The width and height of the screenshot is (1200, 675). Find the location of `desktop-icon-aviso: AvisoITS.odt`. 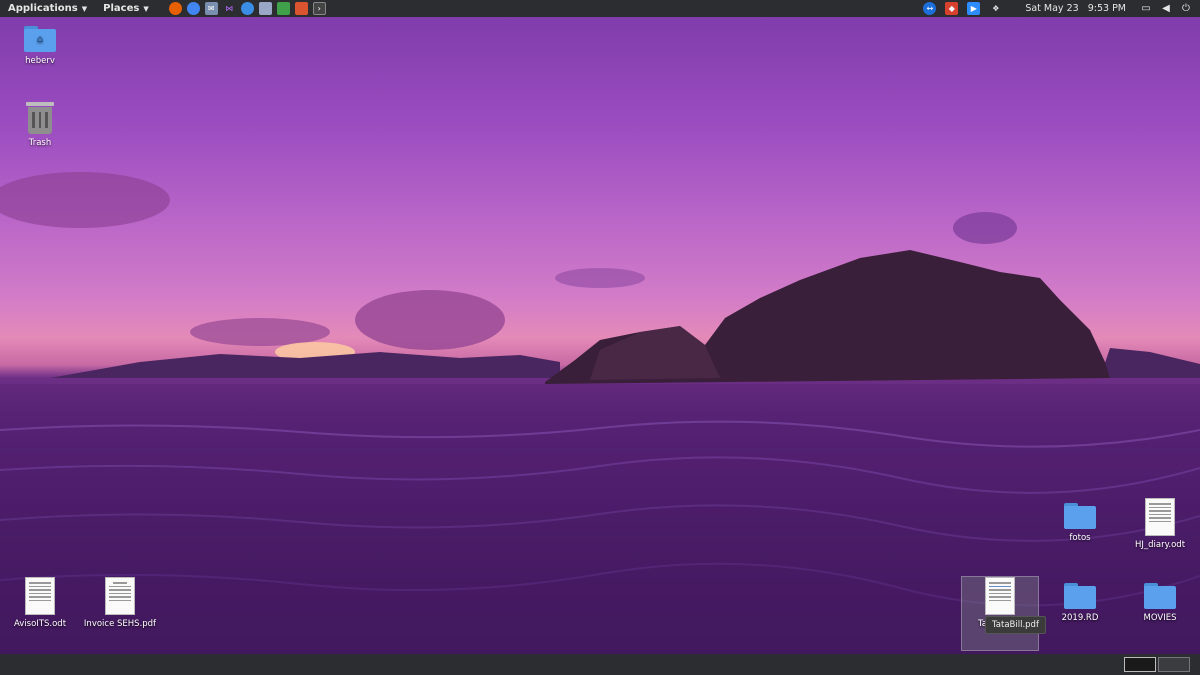

desktop-icon-aviso: AvisoITS.odt is located at coordinates (40, 603).